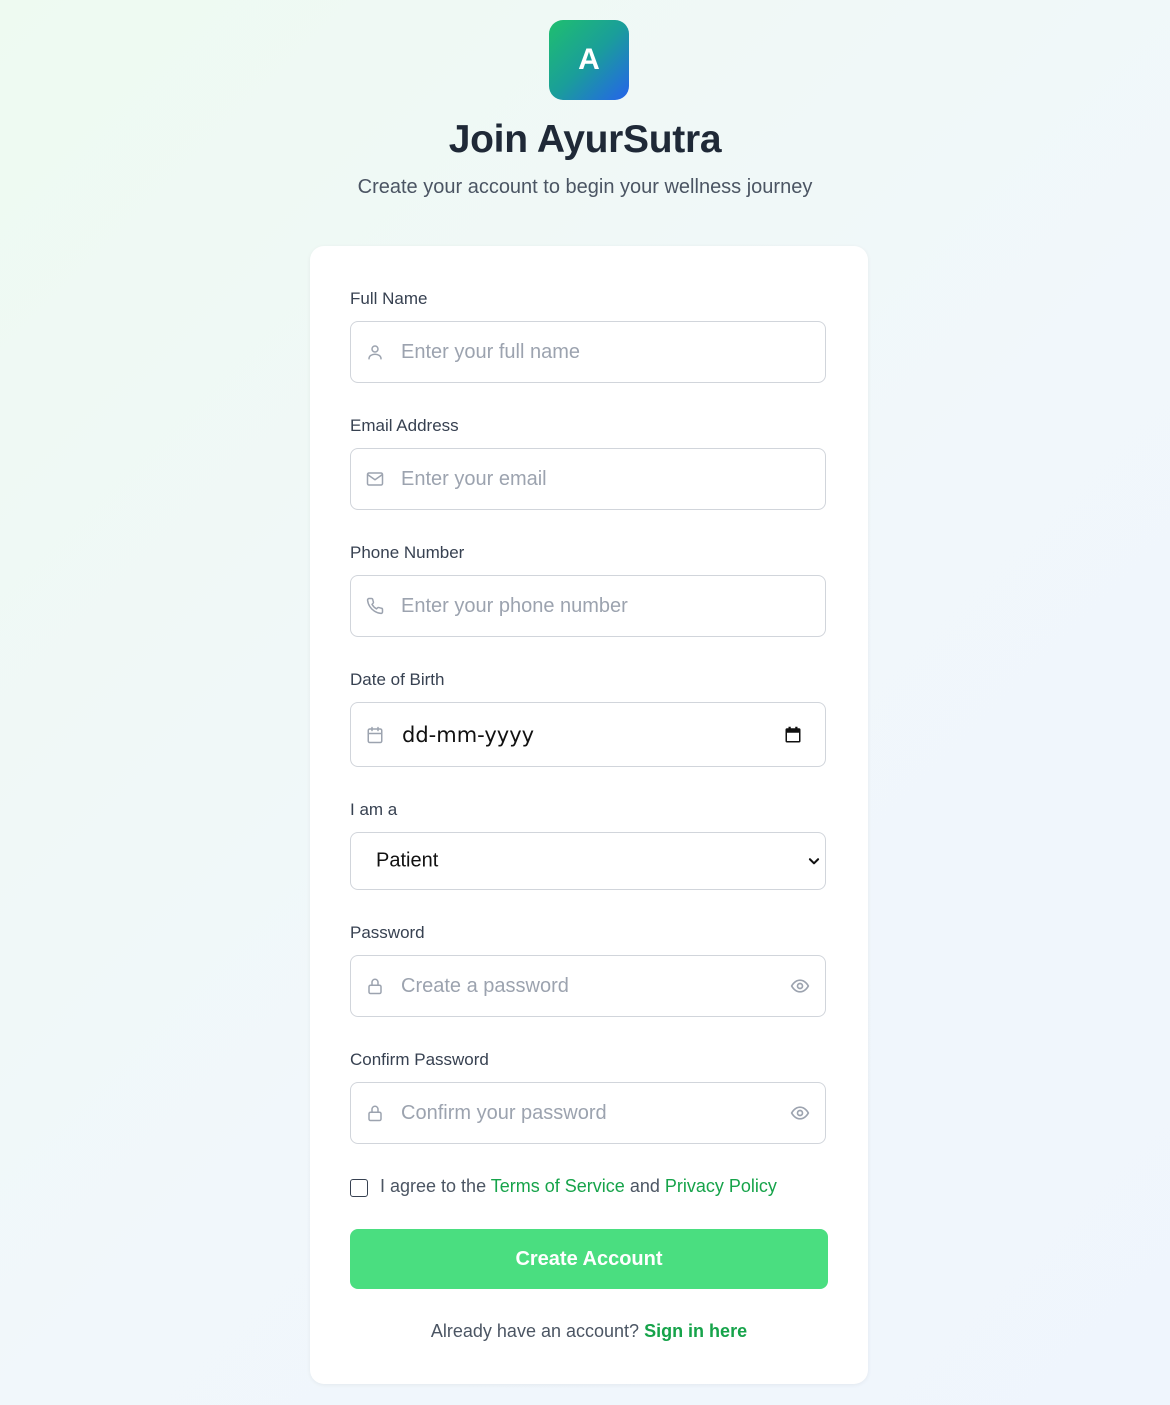  I want to click on user-icon, so click(375, 352).